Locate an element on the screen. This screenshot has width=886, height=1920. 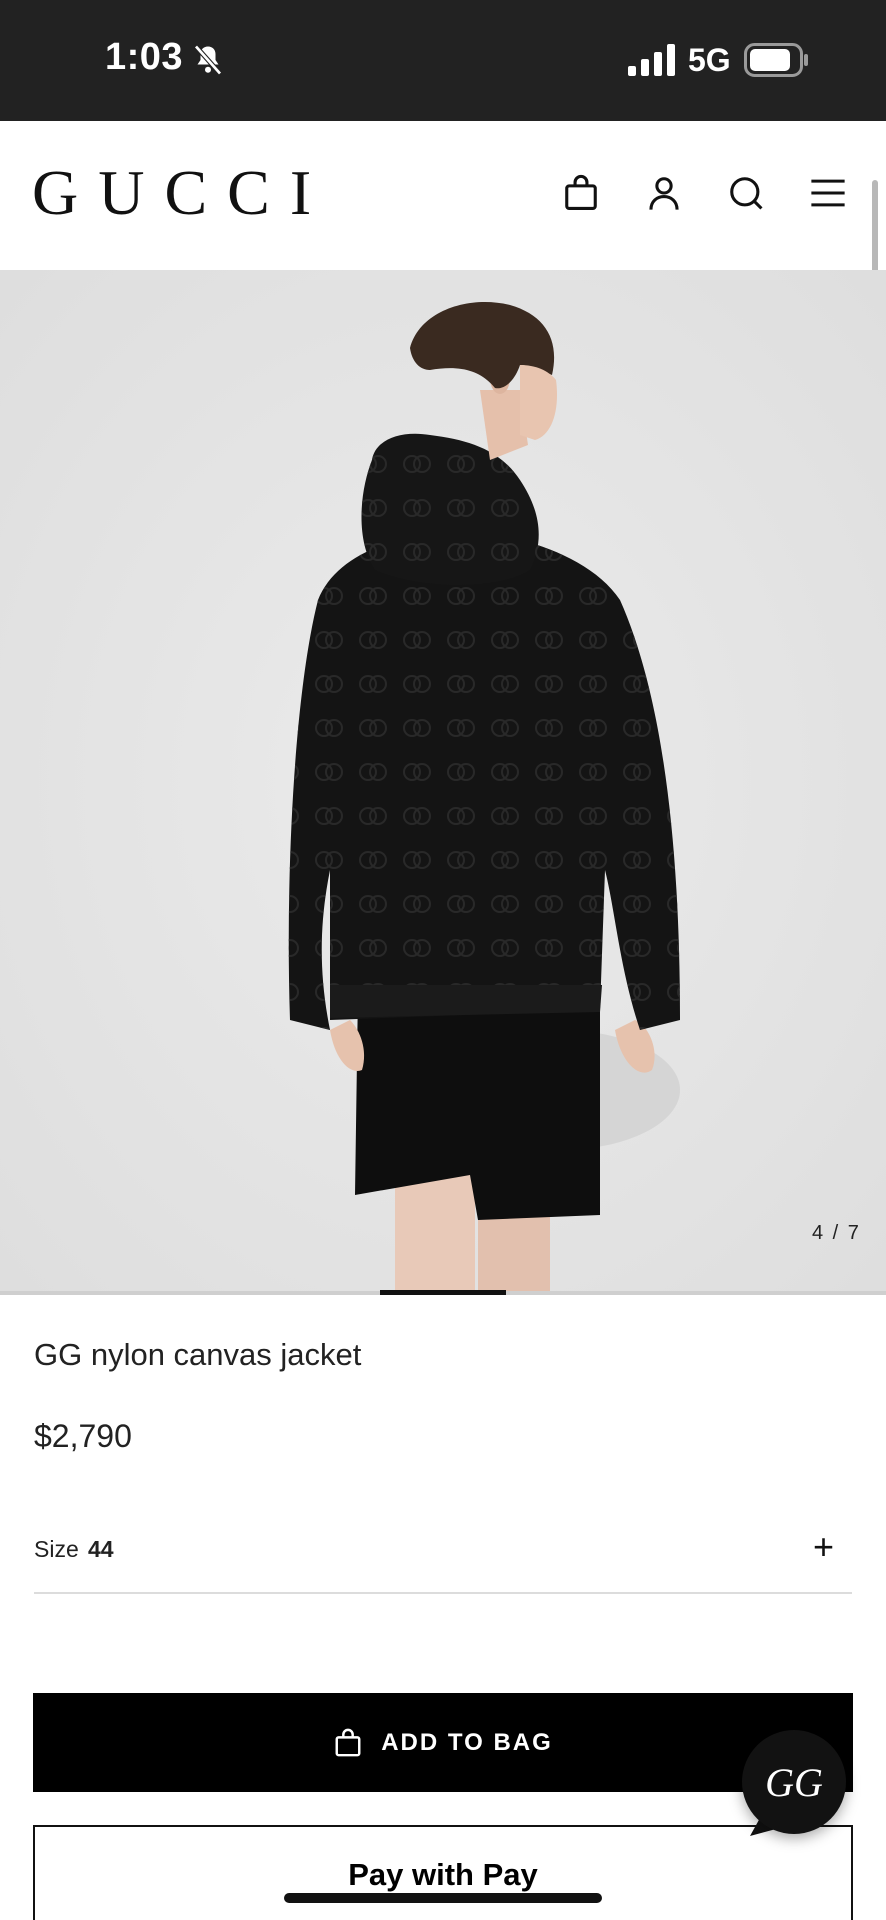
product-price: $2,790 is located at coordinates (83, 1436).